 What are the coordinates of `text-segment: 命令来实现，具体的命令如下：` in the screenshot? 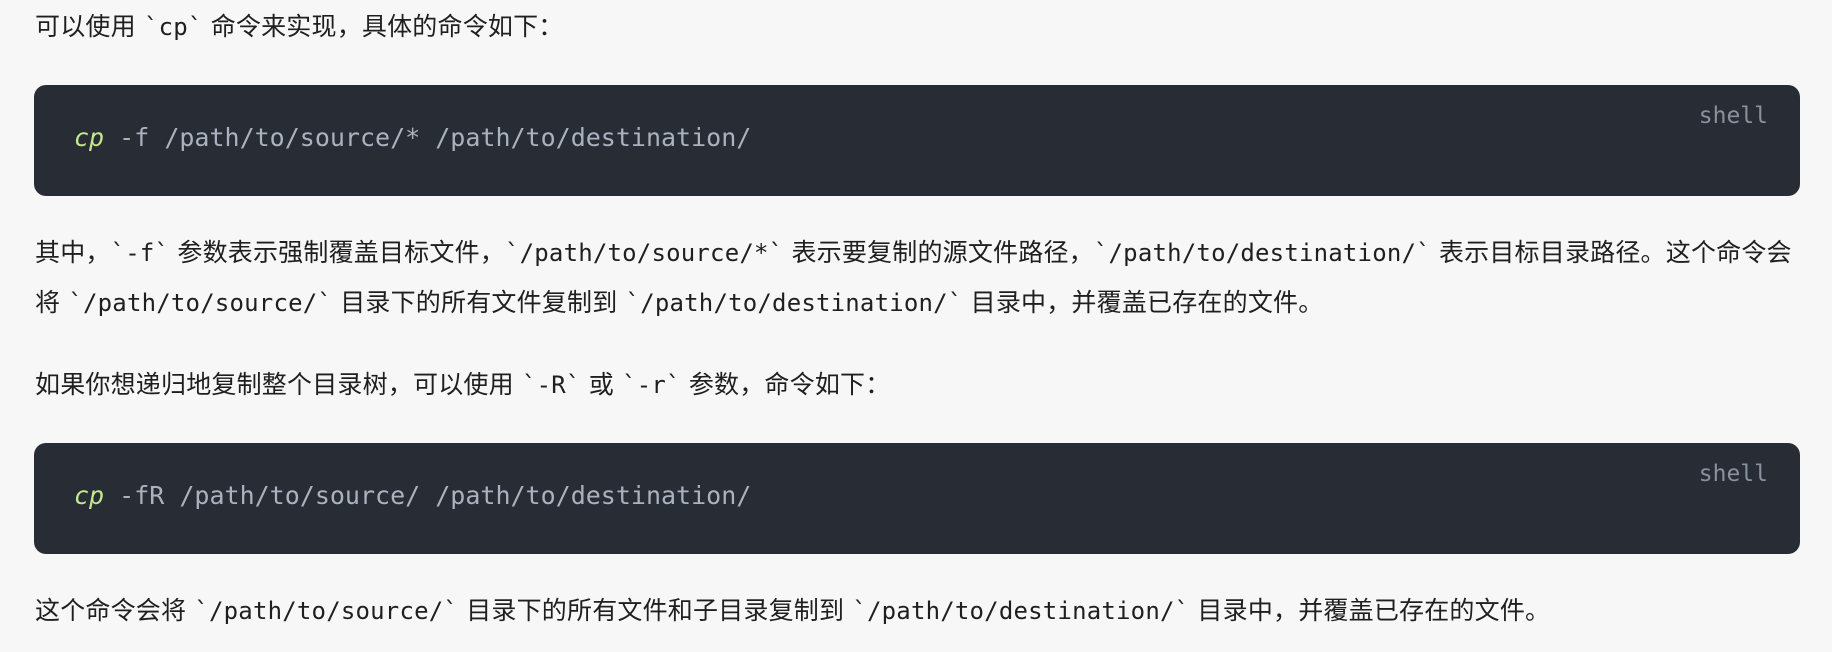 It's located at (383, 26).